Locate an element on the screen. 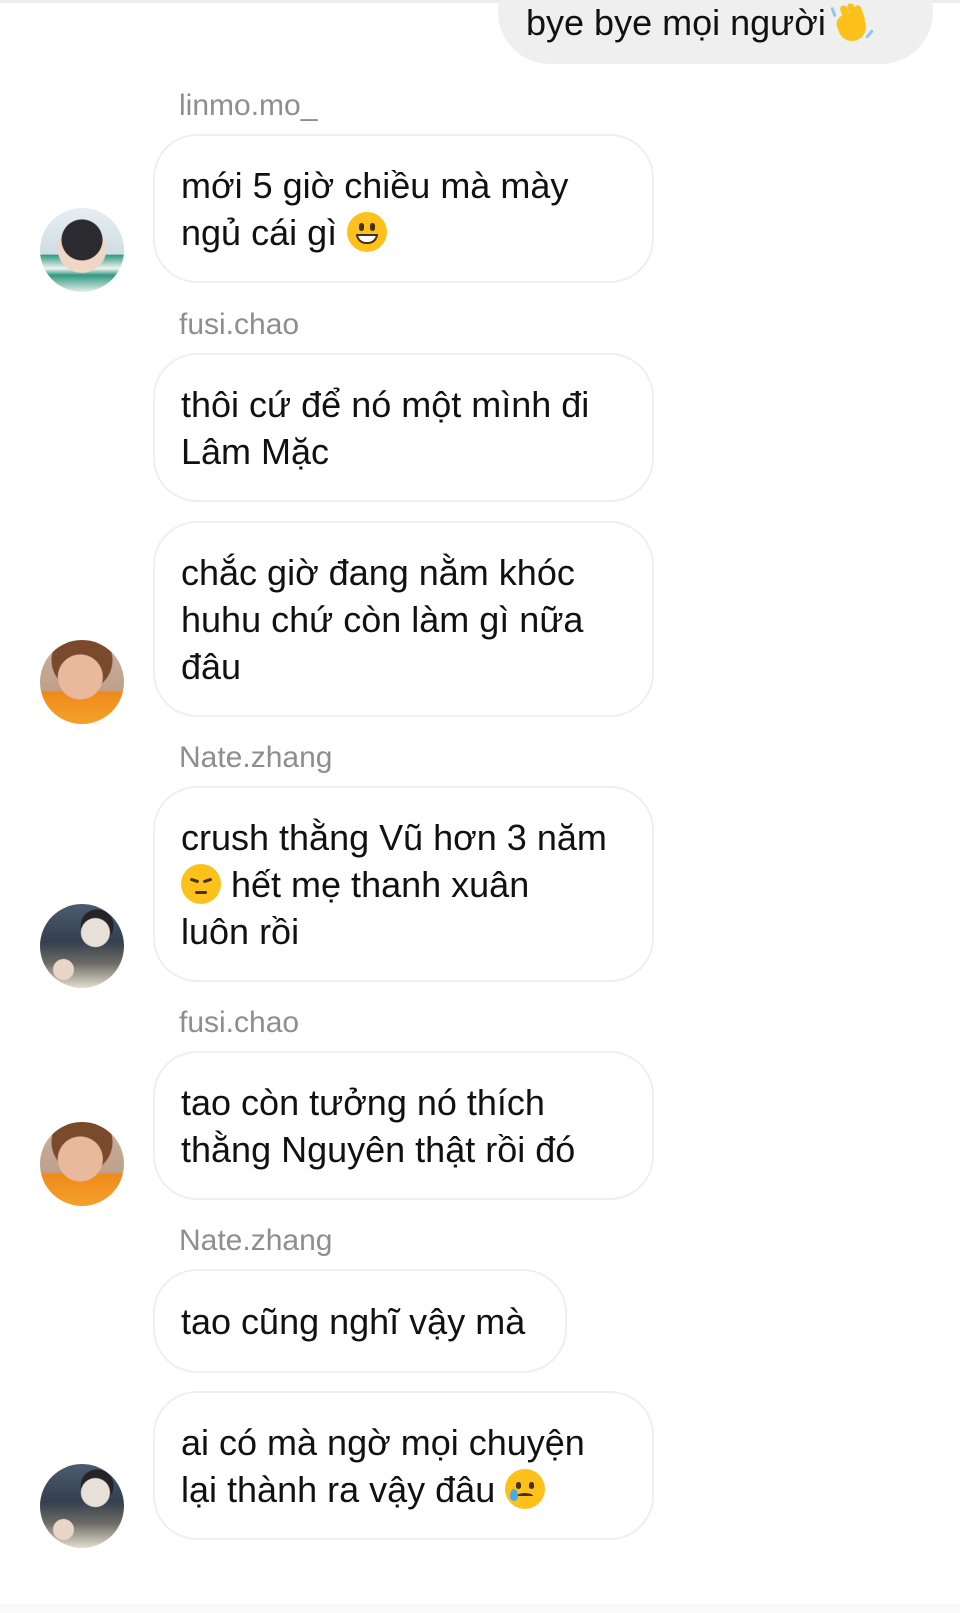 The width and height of the screenshot is (960, 1613). message-text: crush thằng Vũ hơn 3 năm is located at coordinates (394, 837).